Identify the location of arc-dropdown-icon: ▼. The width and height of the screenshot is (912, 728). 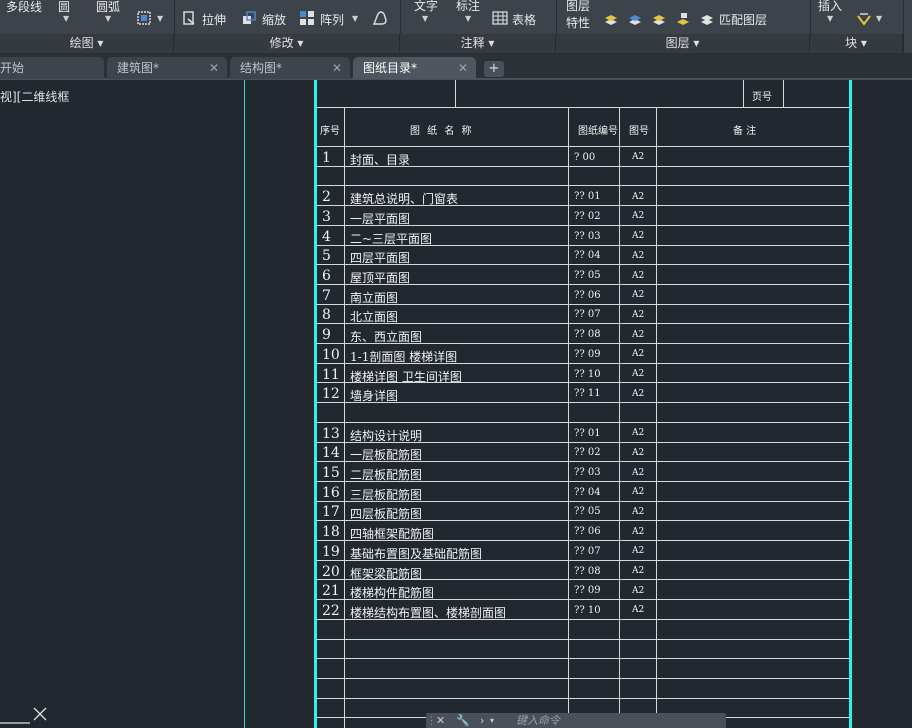
(108, 18).